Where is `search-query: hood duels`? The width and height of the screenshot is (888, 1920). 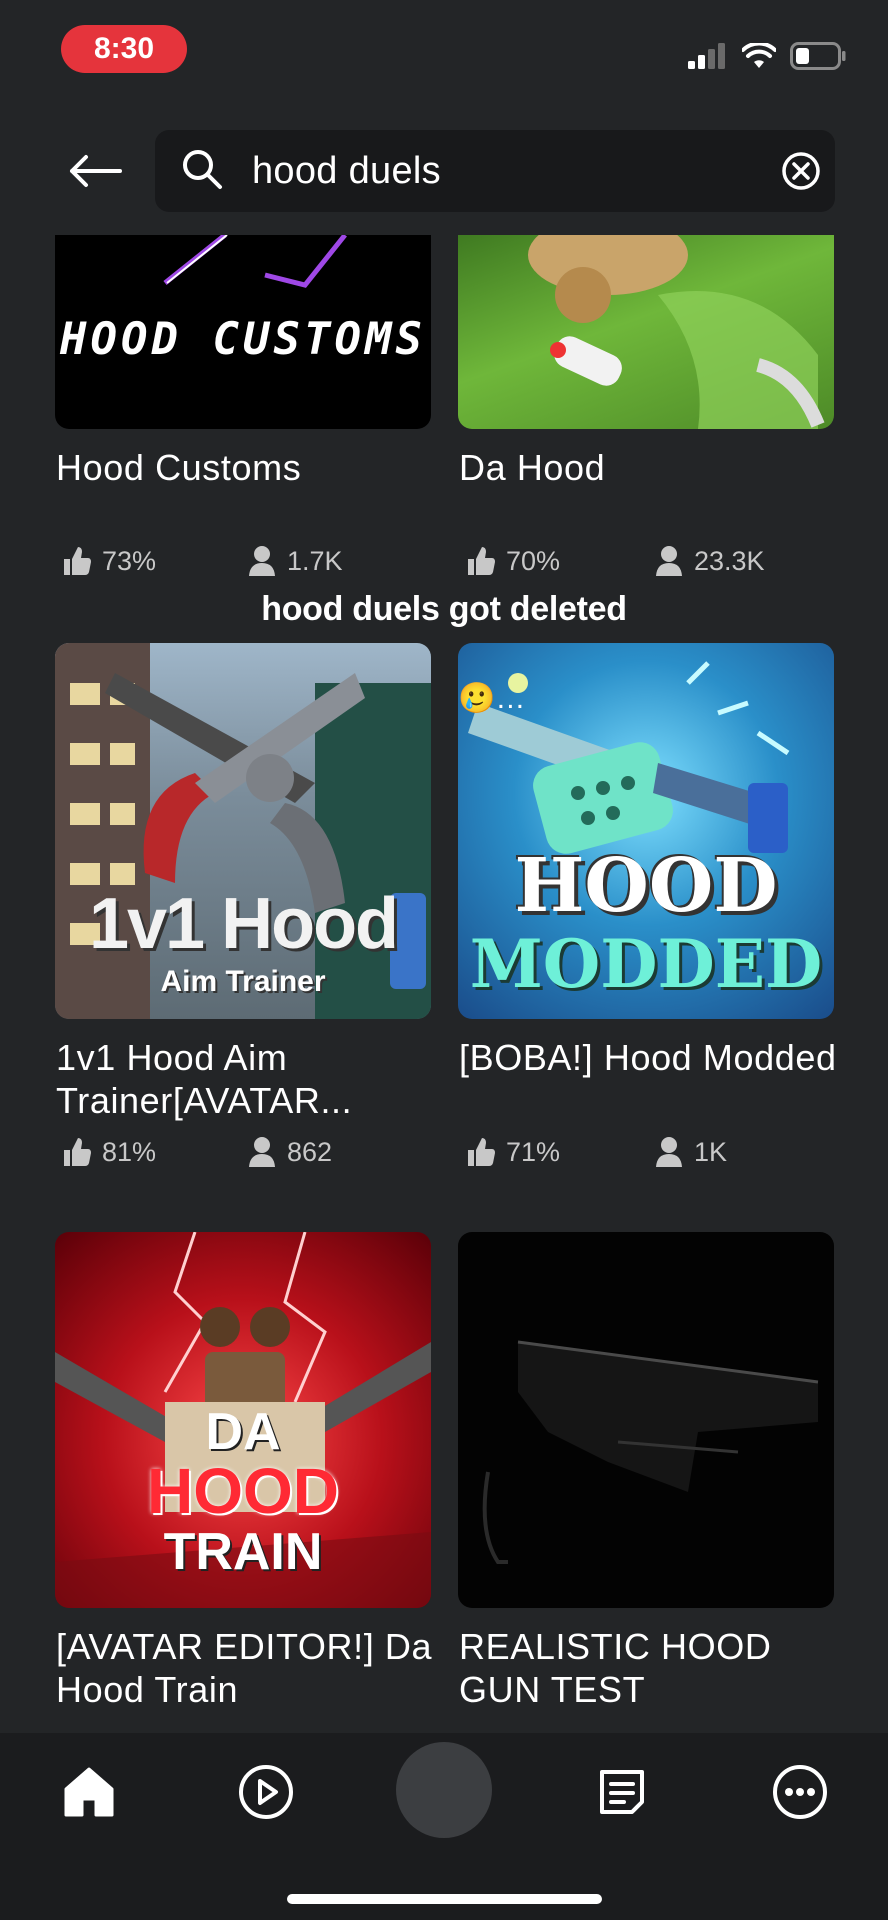 search-query: hood duels is located at coordinates (346, 171).